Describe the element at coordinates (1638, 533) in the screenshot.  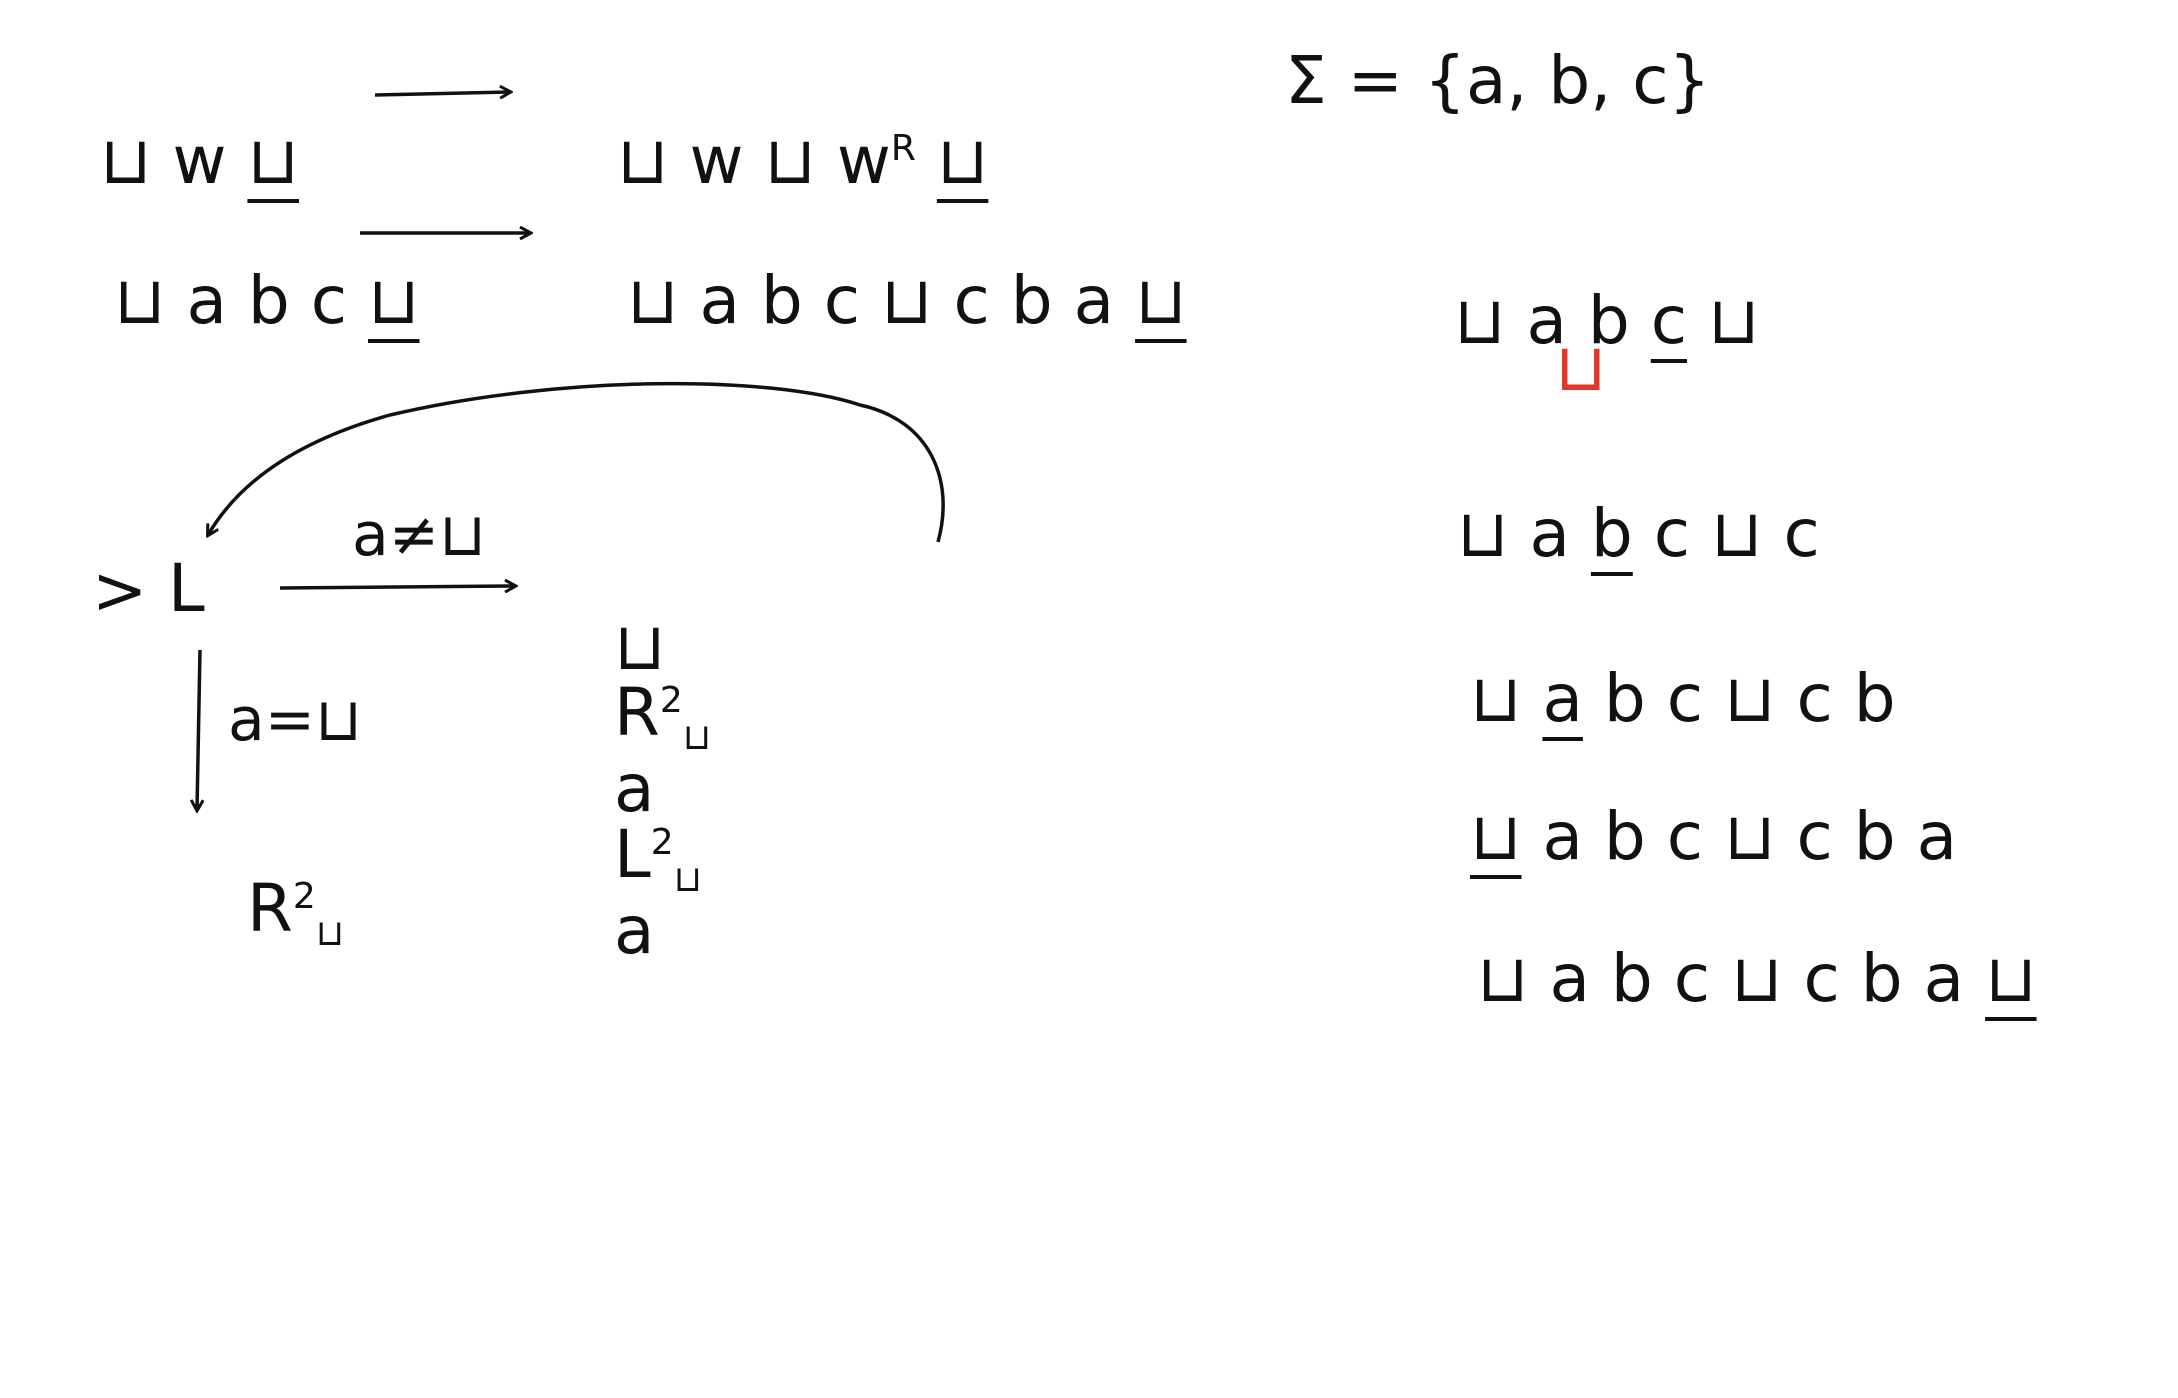
I see `trace-step-2: ⊔ a b c ⊔ c` at that location.